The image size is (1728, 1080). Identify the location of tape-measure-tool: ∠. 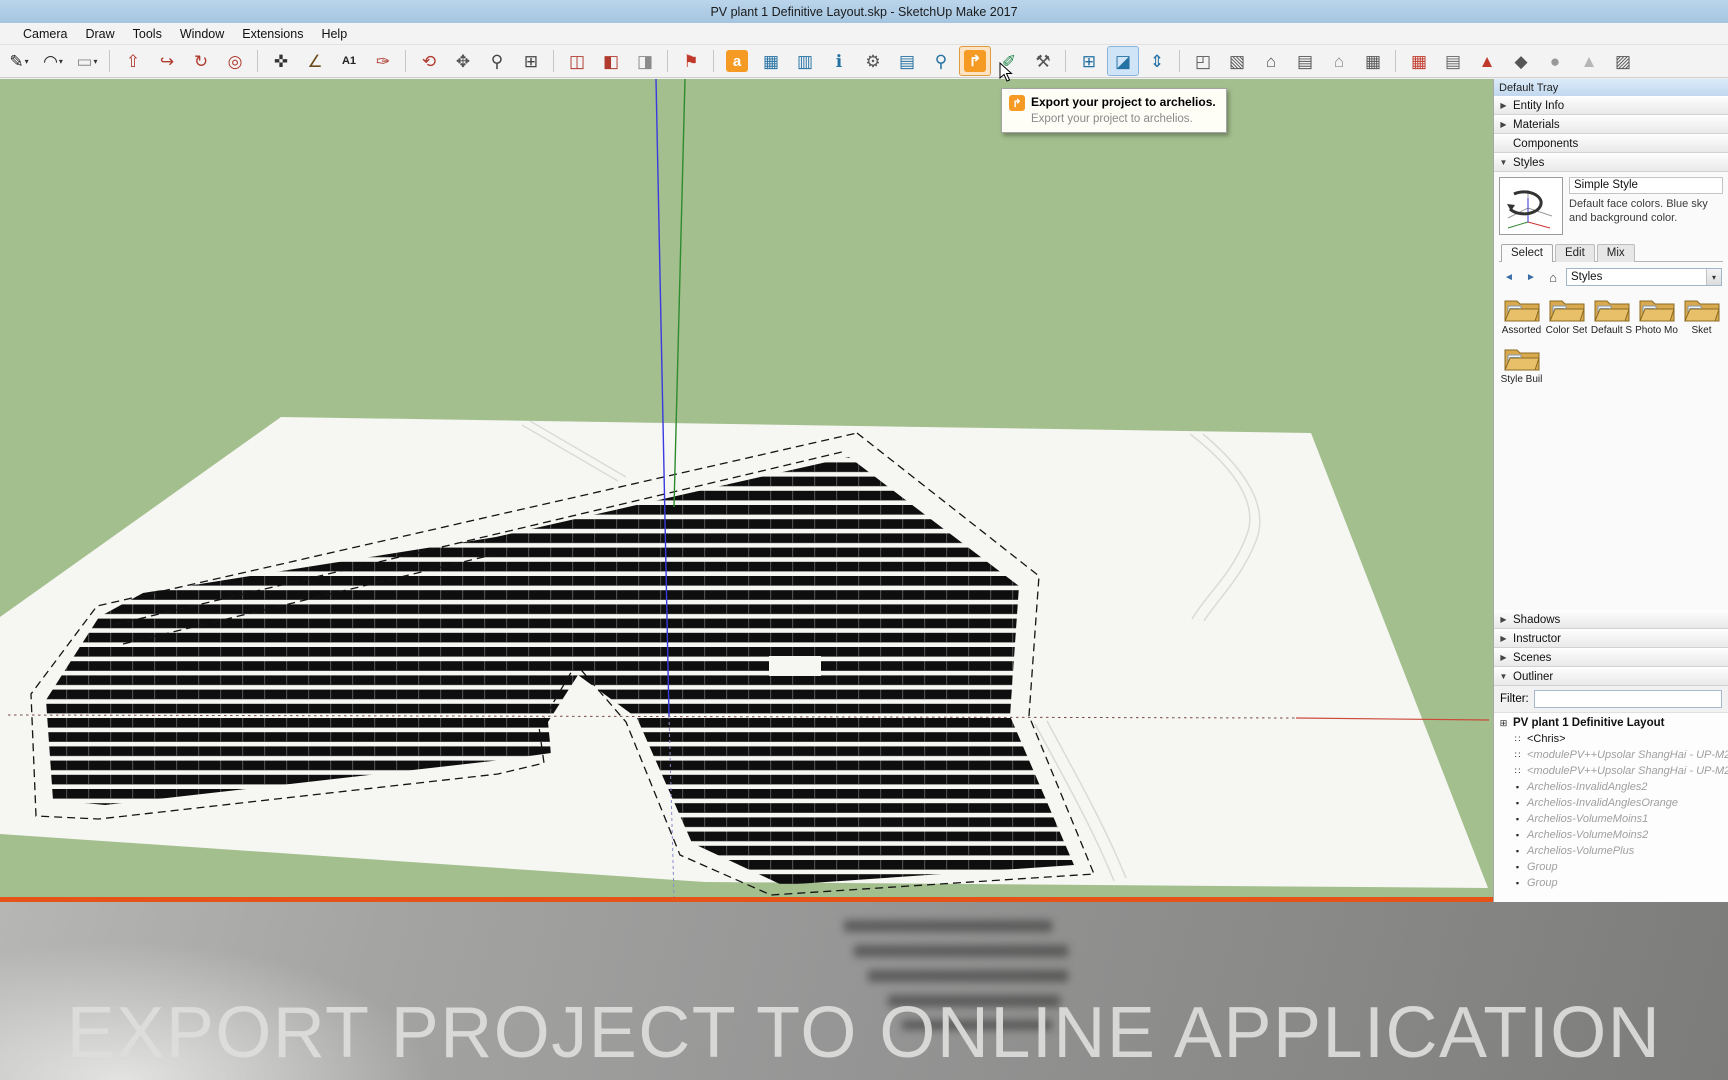
(315, 61).